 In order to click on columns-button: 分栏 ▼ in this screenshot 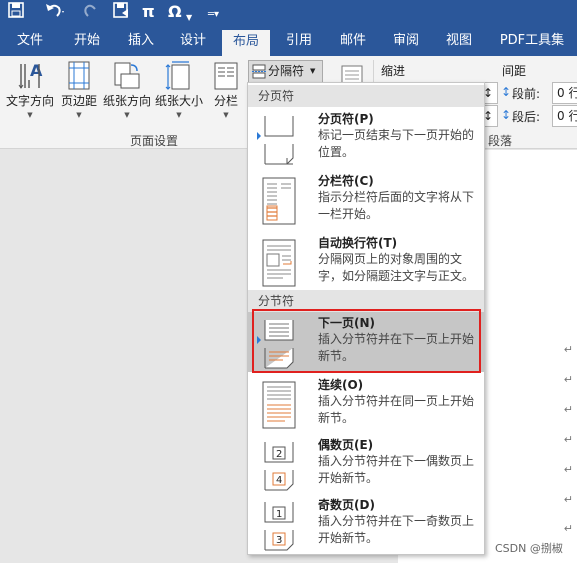, I will do `click(226, 89)`.